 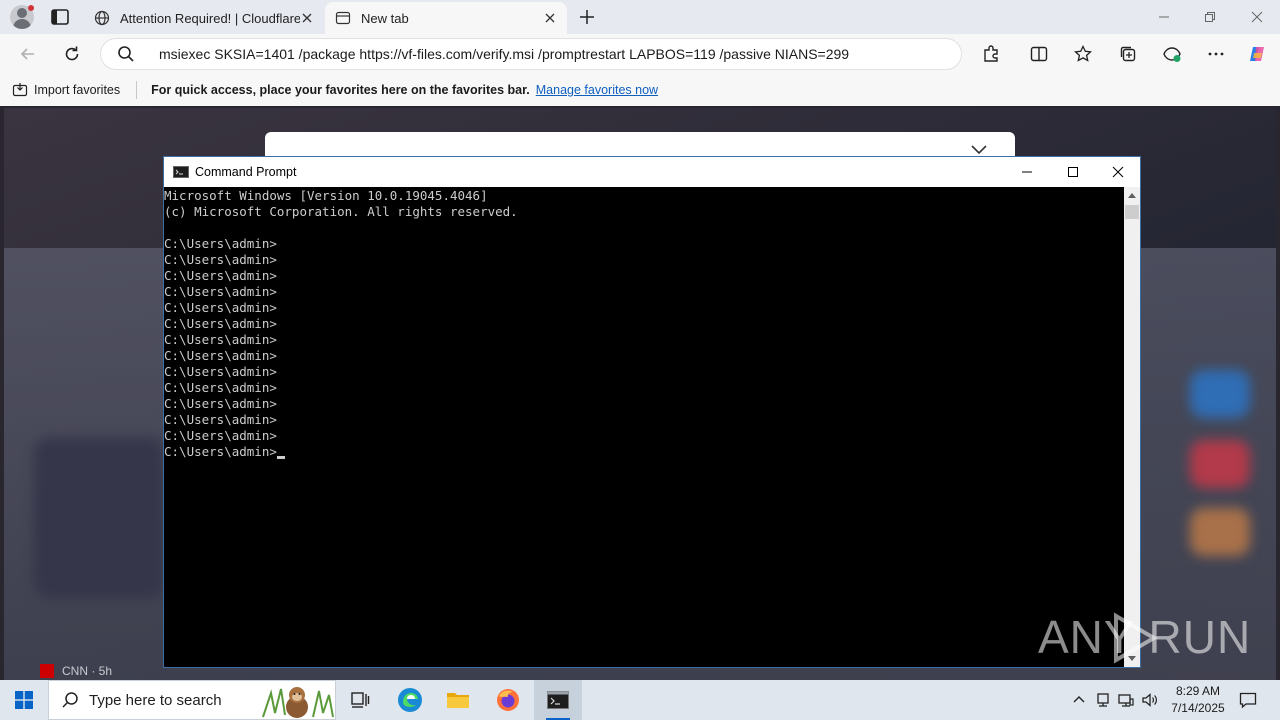 What do you see at coordinates (137, 90) in the screenshot?
I see `favorites-divider` at bounding box center [137, 90].